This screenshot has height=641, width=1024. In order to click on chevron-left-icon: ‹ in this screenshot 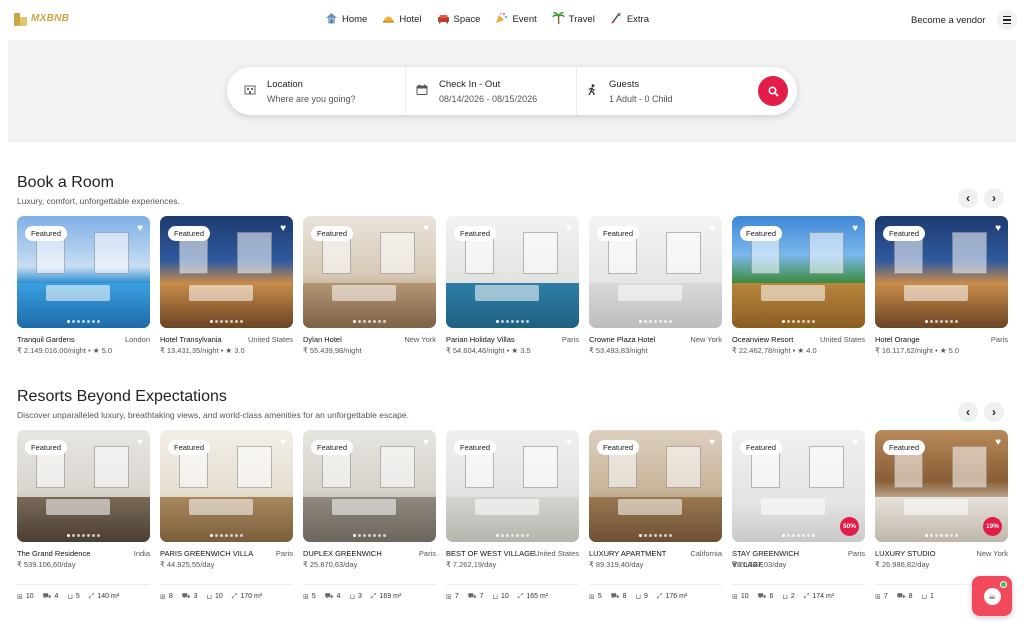, I will do `click(968, 412)`.